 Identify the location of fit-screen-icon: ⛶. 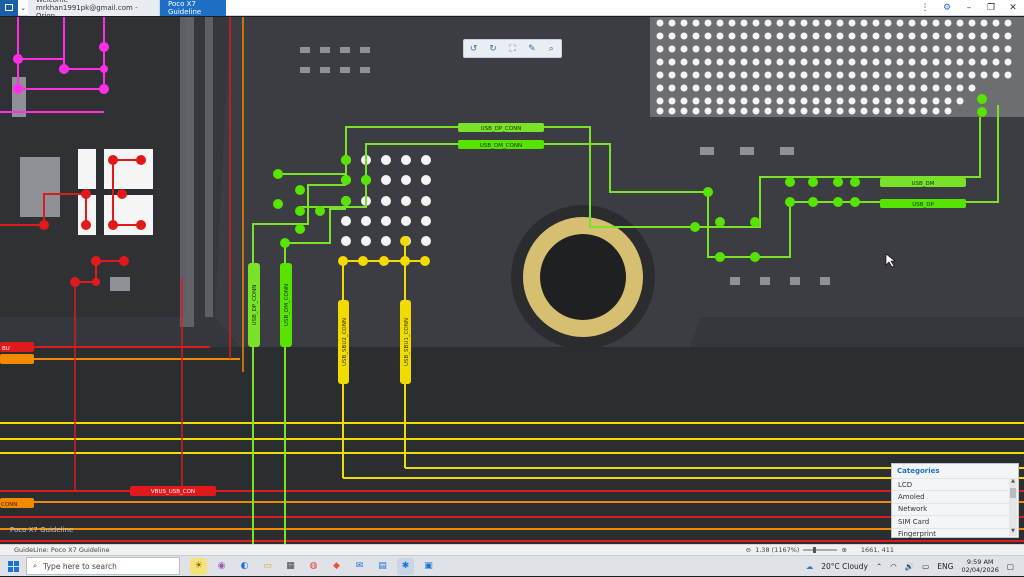
(512, 49).